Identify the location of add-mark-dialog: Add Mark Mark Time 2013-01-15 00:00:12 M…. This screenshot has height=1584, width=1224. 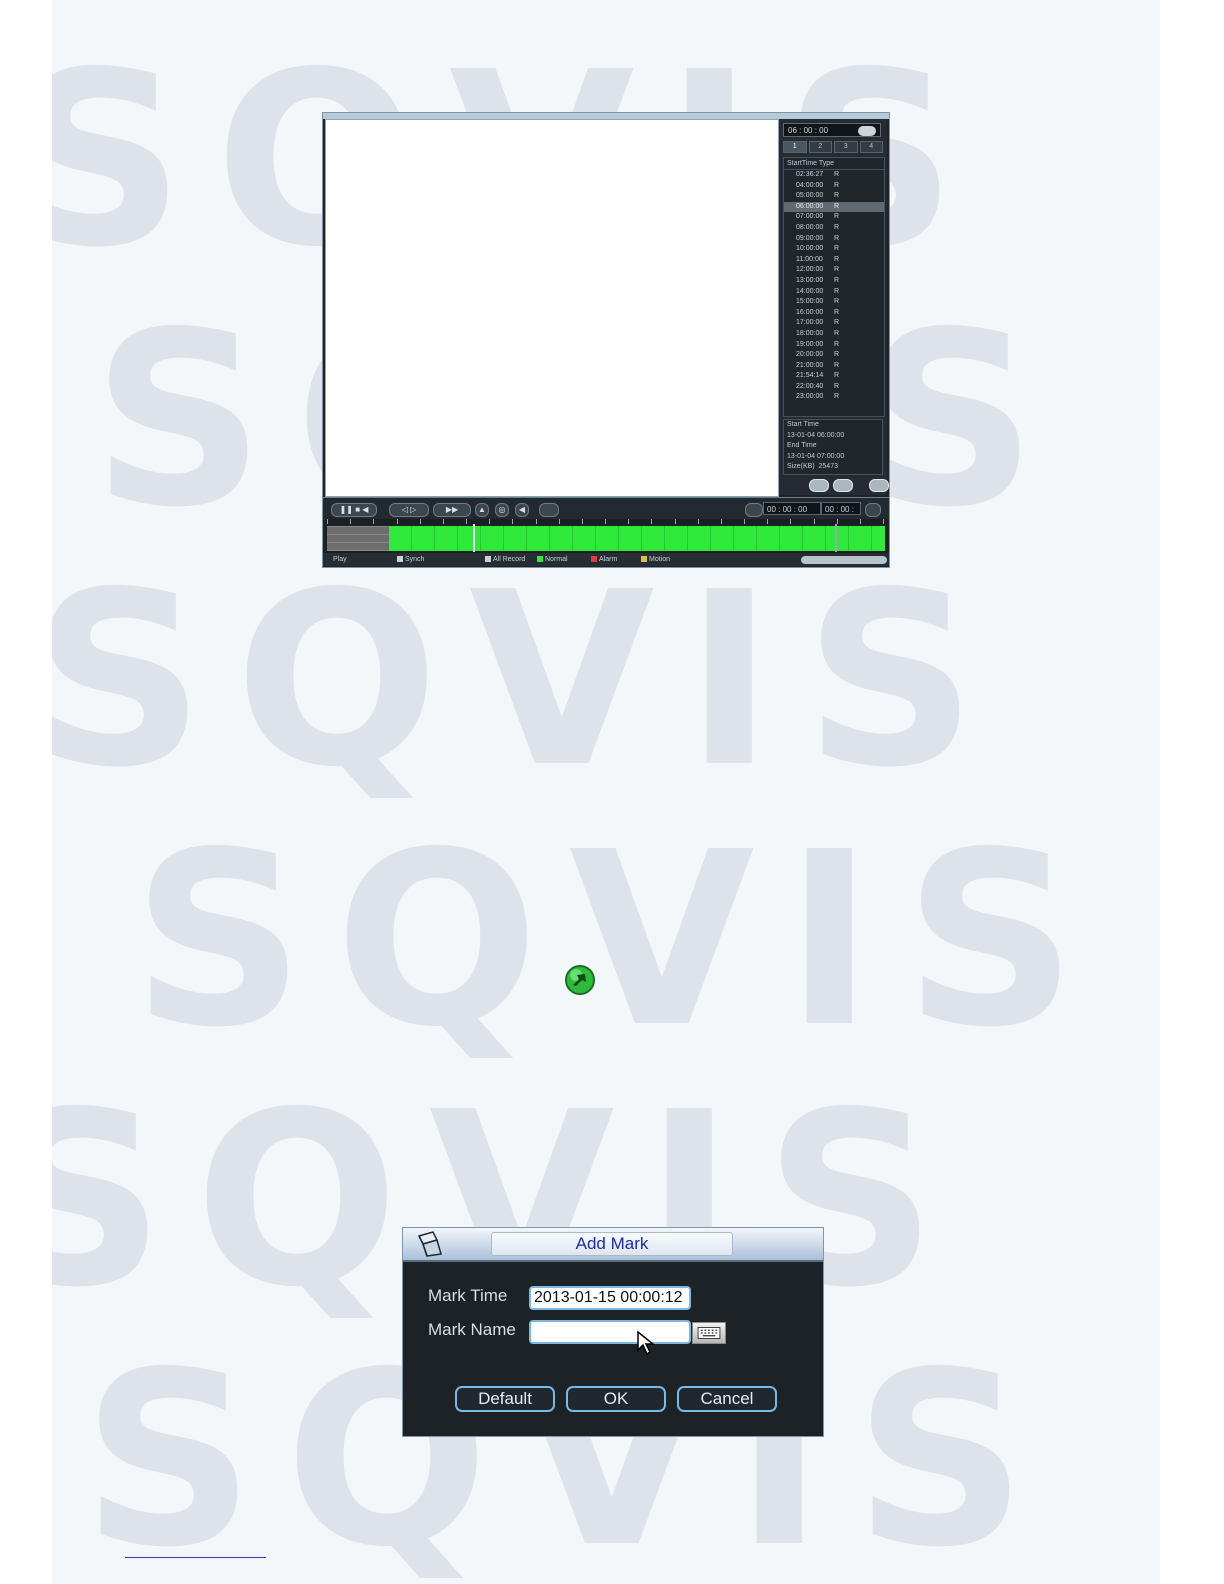
(613, 1332).